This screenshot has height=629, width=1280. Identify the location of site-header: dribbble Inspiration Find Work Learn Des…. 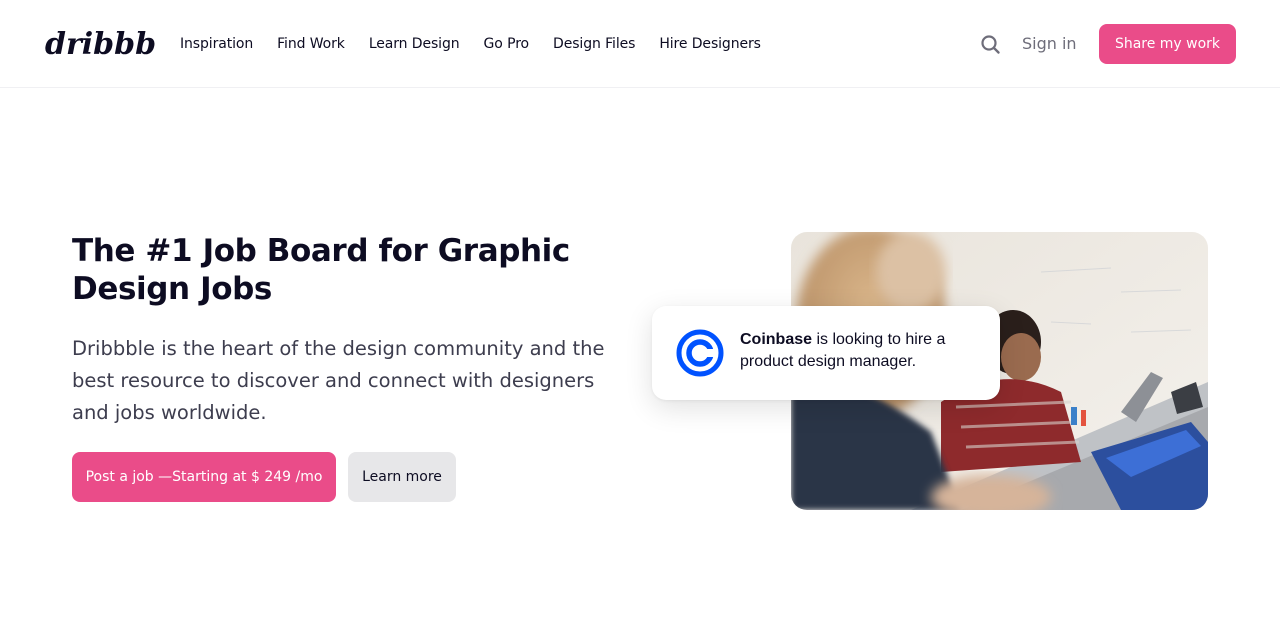
(640, 44).